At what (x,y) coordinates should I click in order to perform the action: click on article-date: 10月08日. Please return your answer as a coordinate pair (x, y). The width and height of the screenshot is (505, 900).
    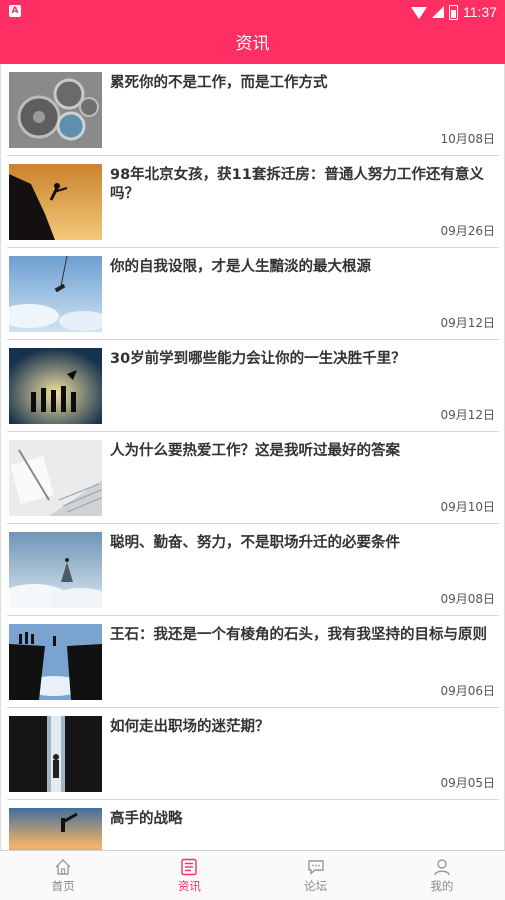
    Looking at the image, I should click on (467, 139).